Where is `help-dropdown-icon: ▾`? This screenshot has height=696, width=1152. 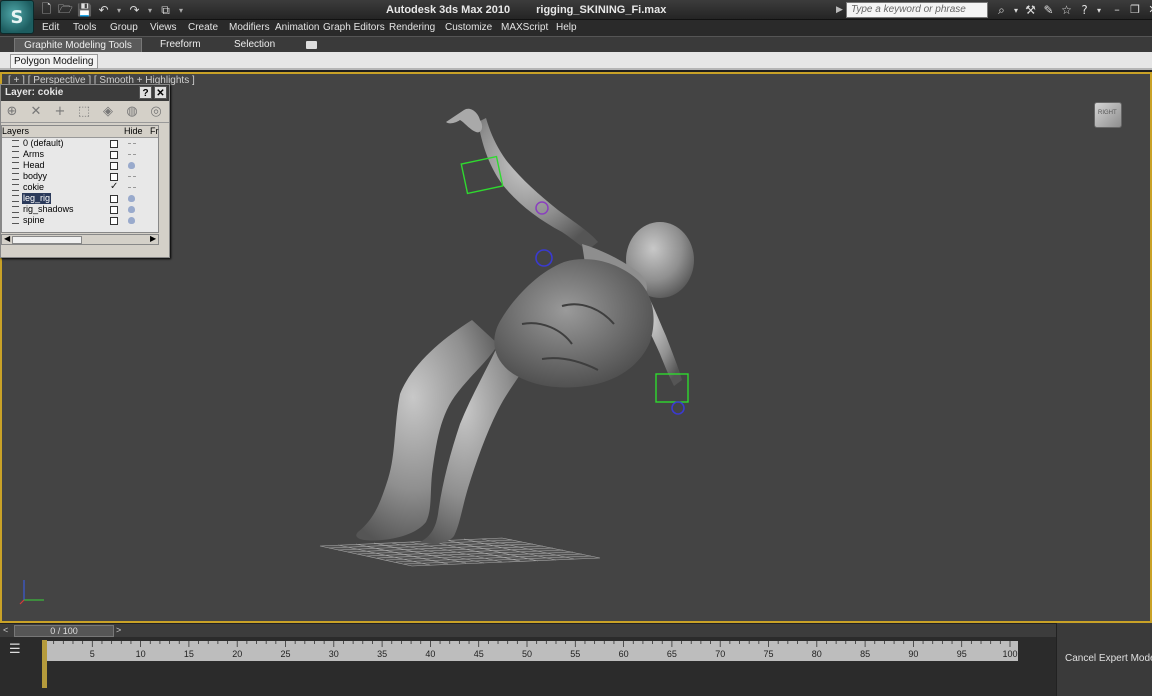
help-dropdown-icon: ▾ is located at coordinates (1099, 10).